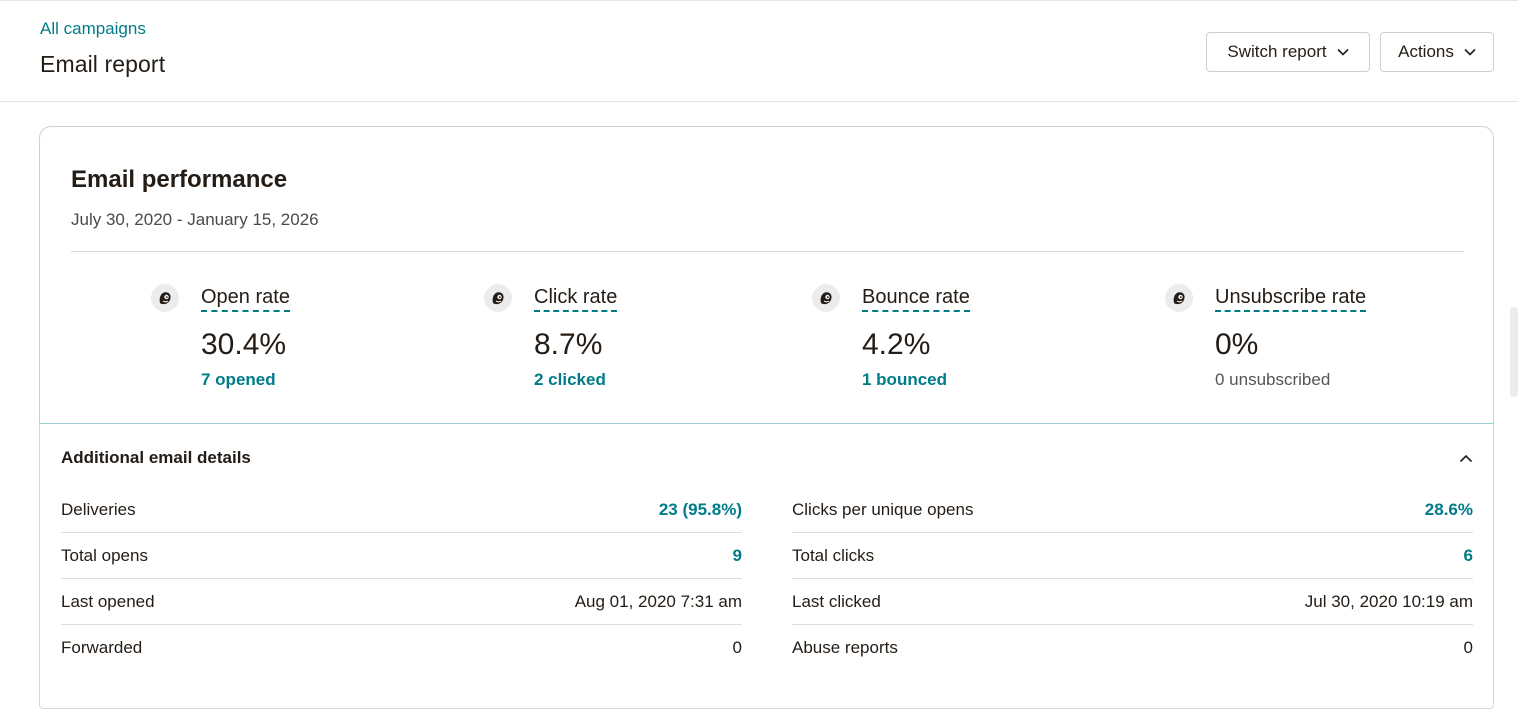 The image size is (1518, 720). I want to click on deliveries-label: Deliveries, so click(98, 509).